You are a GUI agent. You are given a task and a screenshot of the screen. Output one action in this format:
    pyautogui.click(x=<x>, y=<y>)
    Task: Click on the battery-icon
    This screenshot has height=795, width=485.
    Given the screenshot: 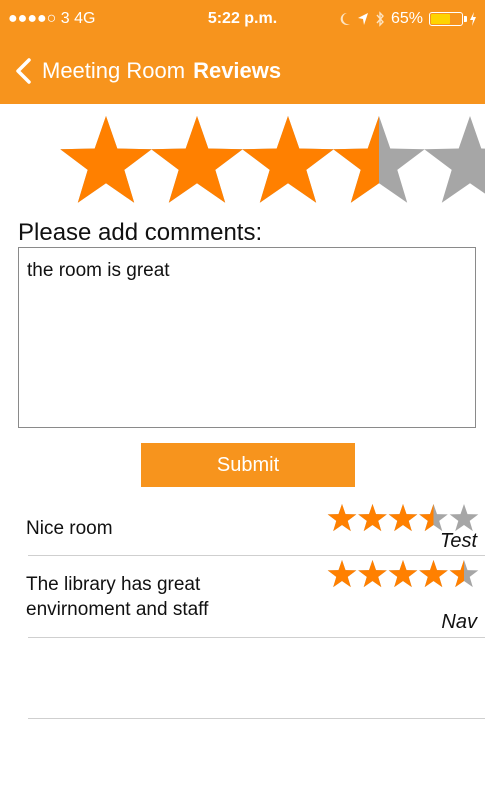 What is the action you would take?
    pyautogui.click(x=448, y=19)
    